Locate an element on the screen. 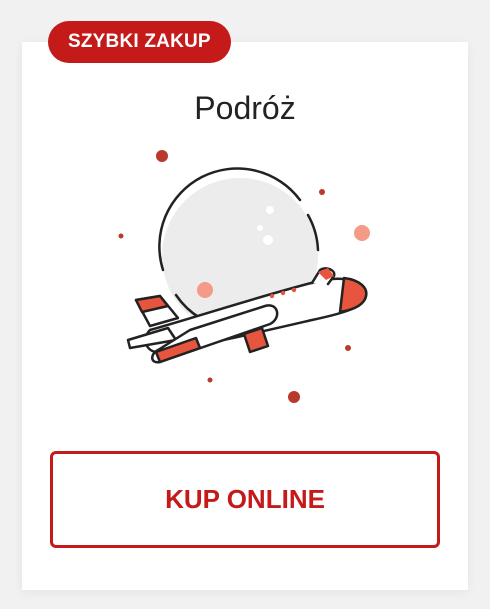  quick-buy-badge: SZYBKI ZAKUP is located at coordinates (139, 42).